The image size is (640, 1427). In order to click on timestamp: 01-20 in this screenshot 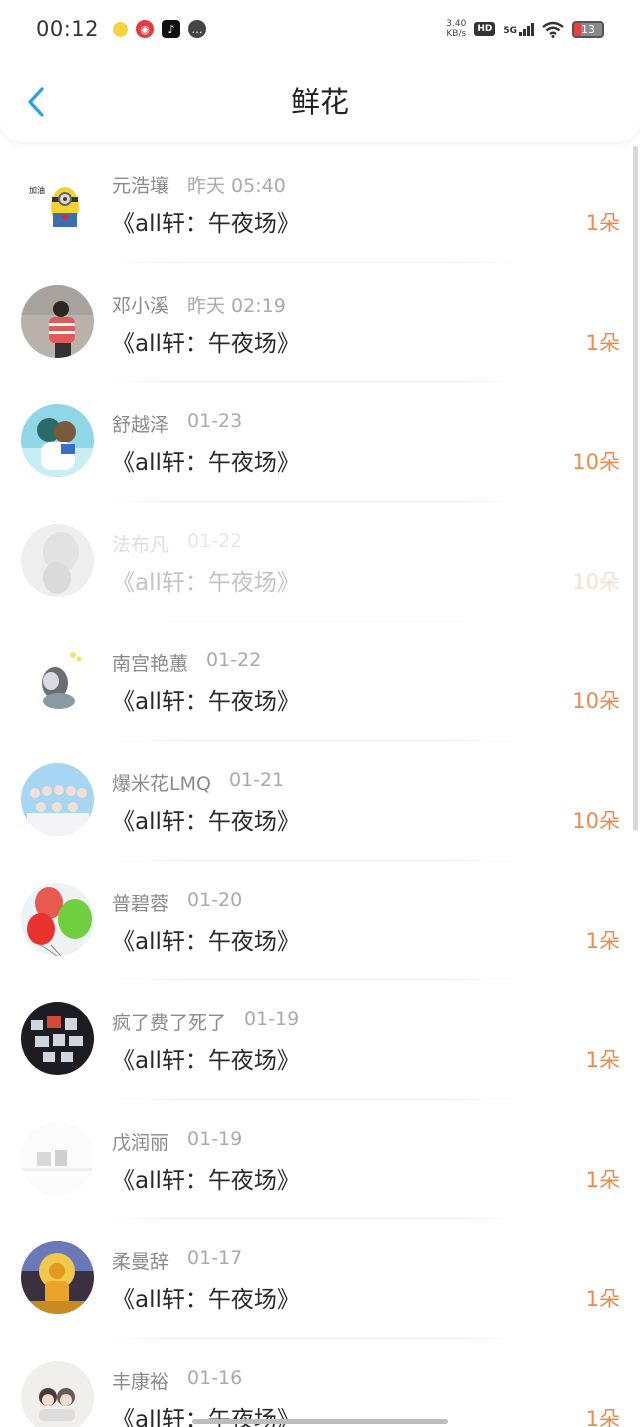, I will do `click(215, 899)`.